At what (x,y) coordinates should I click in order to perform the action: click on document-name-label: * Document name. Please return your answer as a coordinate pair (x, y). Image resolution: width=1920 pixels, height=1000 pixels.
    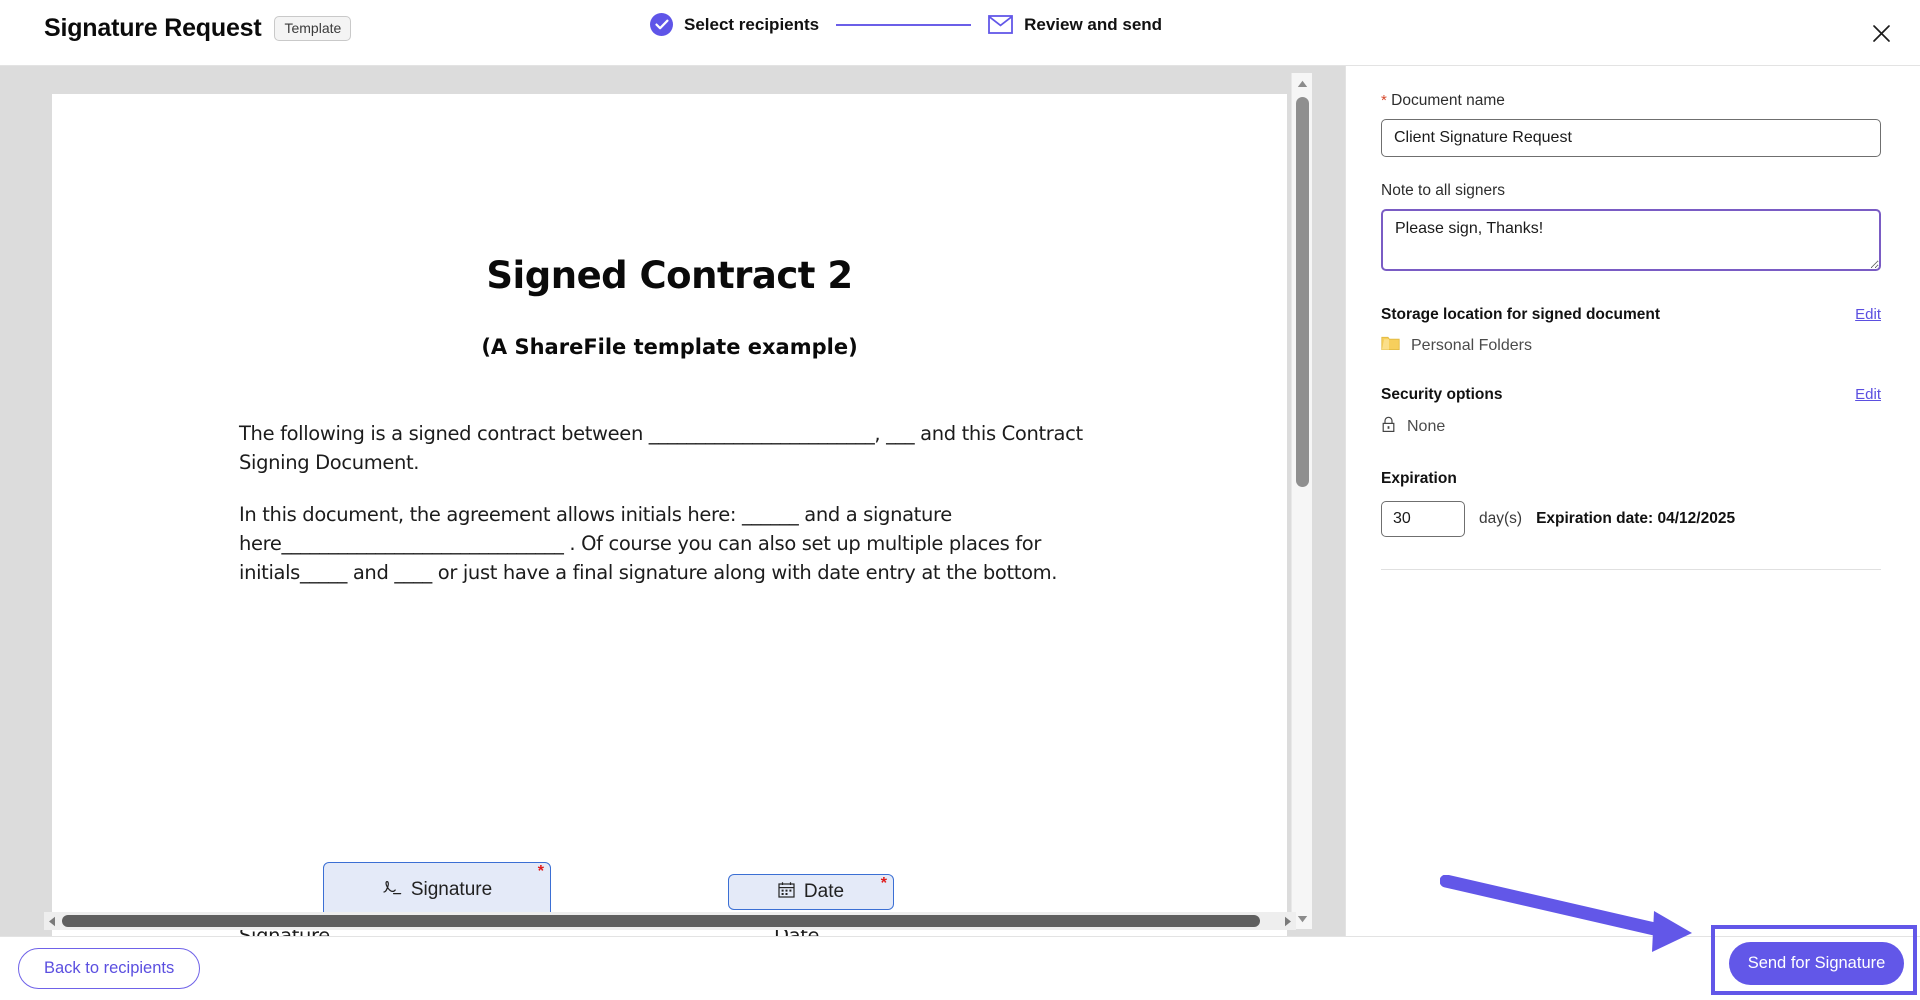
    Looking at the image, I should click on (1630, 101).